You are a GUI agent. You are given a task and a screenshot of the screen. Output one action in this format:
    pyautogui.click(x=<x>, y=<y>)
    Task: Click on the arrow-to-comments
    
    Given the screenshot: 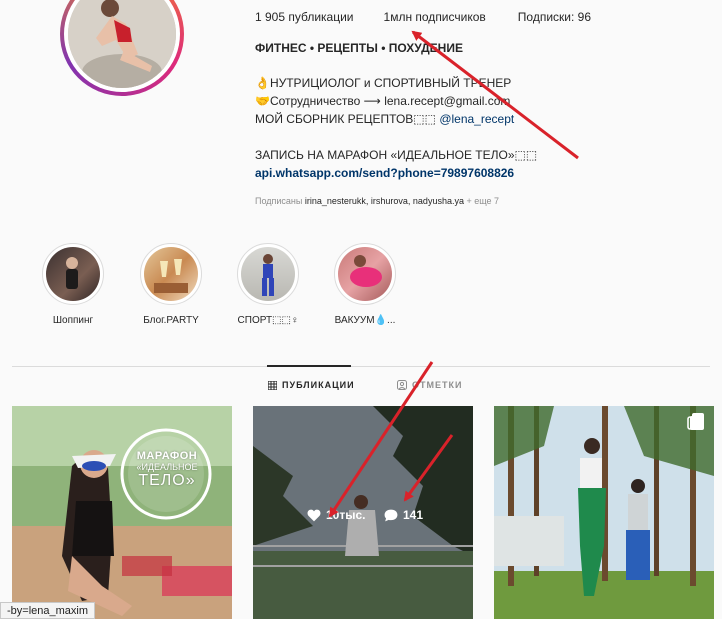 What is the action you would take?
    pyautogui.click(x=428, y=468)
    